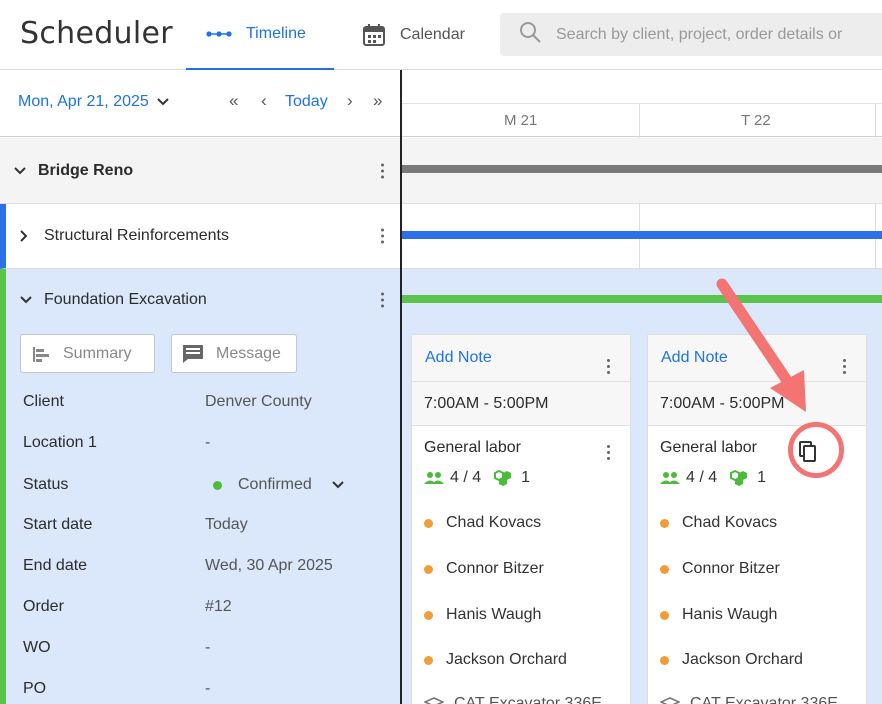 The width and height of the screenshot is (882, 704). What do you see at coordinates (761, 345) in the screenshot?
I see `annotation-arrow` at bounding box center [761, 345].